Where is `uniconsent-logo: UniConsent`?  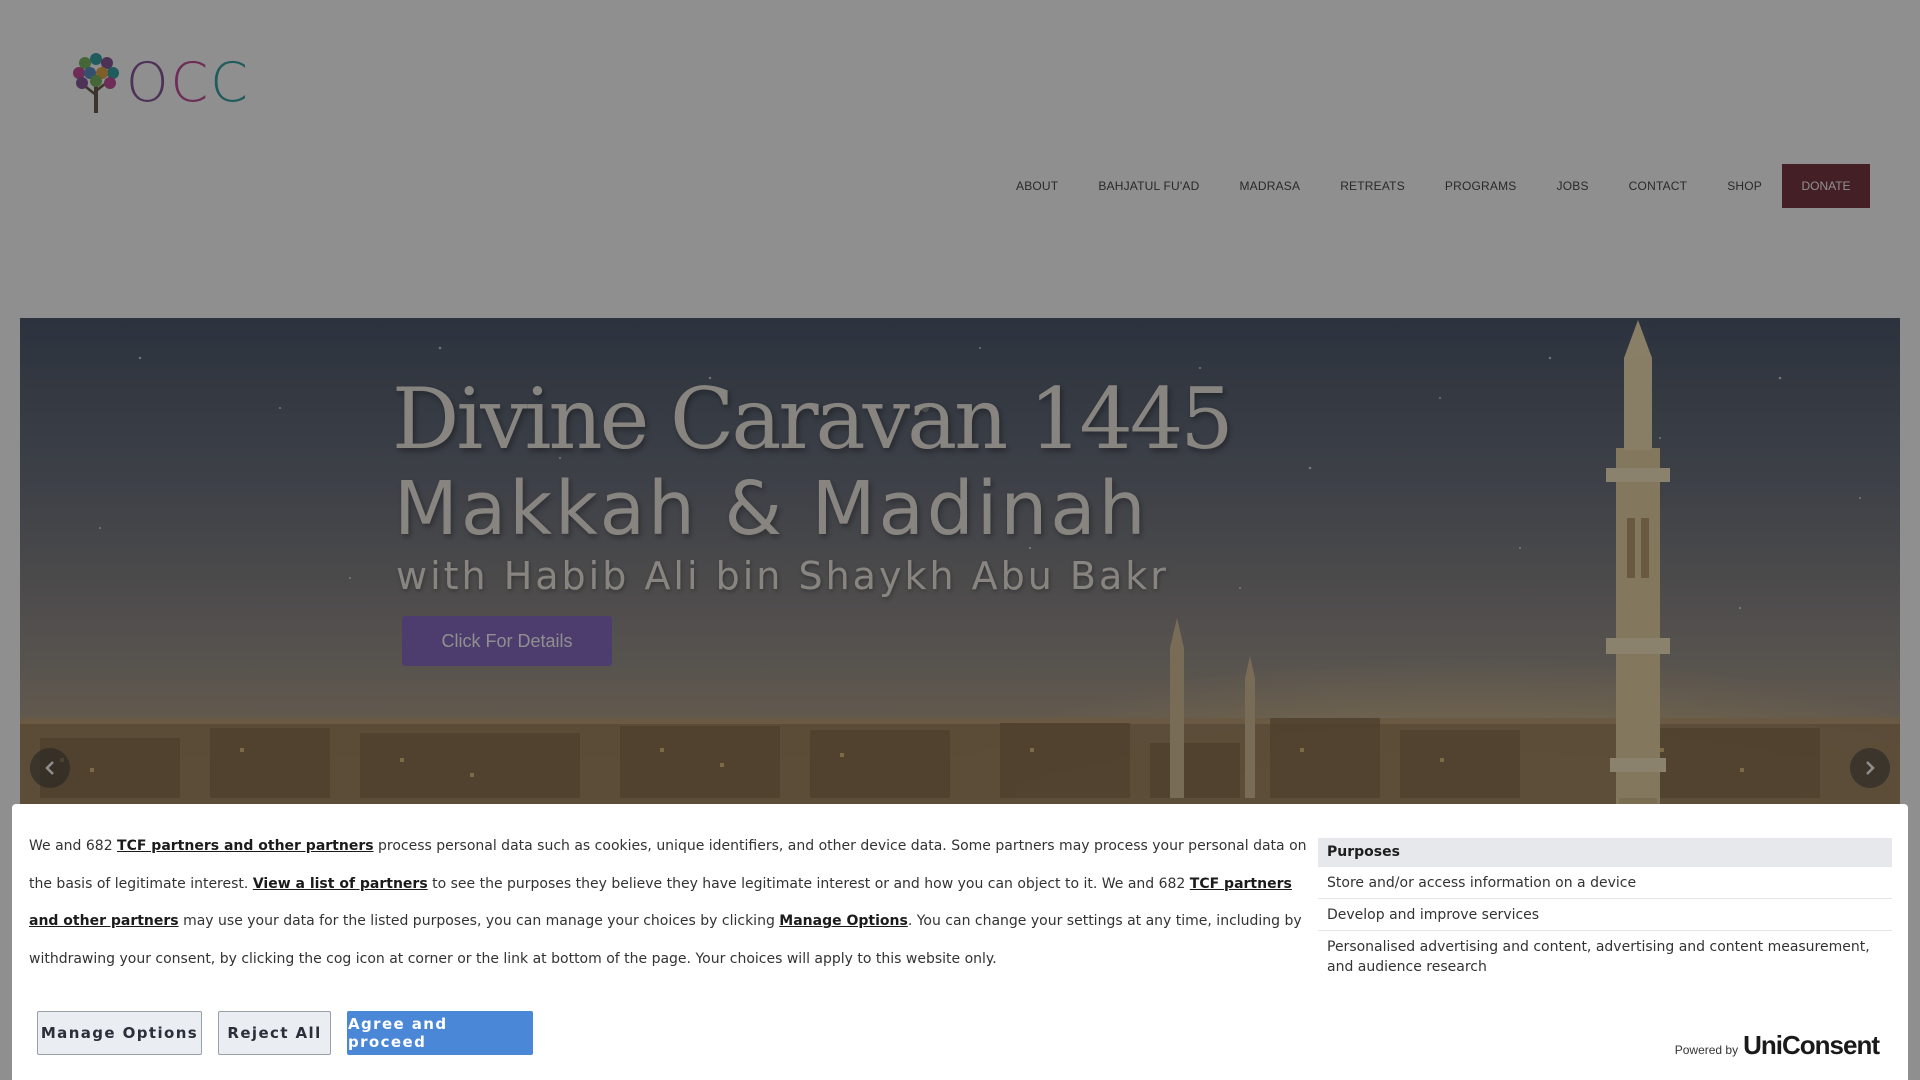
uniconsent-logo: UniConsent is located at coordinates (1811, 1045).